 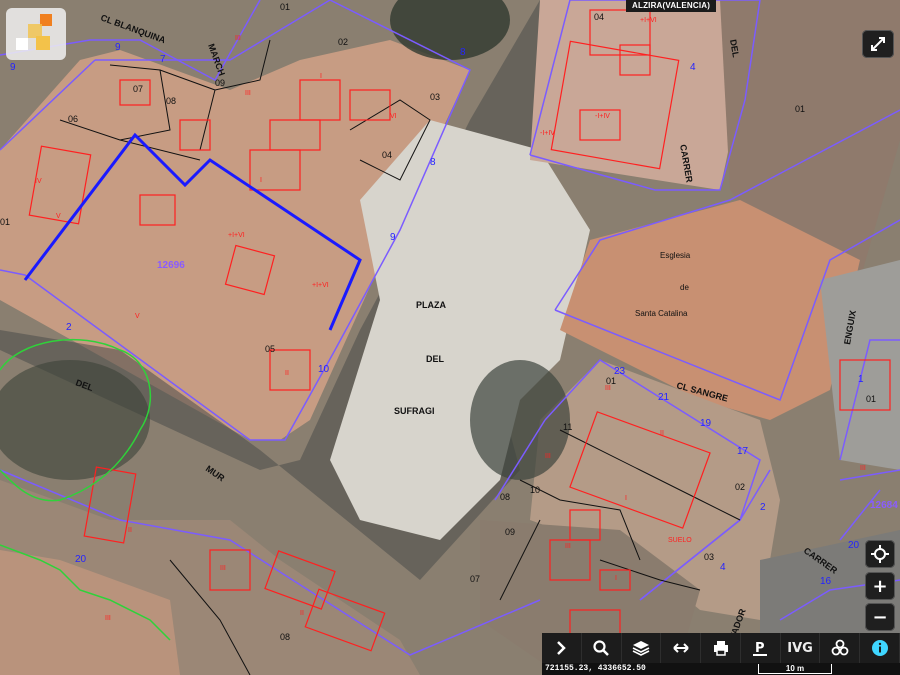 I want to click on zoom-in-button: +, so click(x=880, y=586).